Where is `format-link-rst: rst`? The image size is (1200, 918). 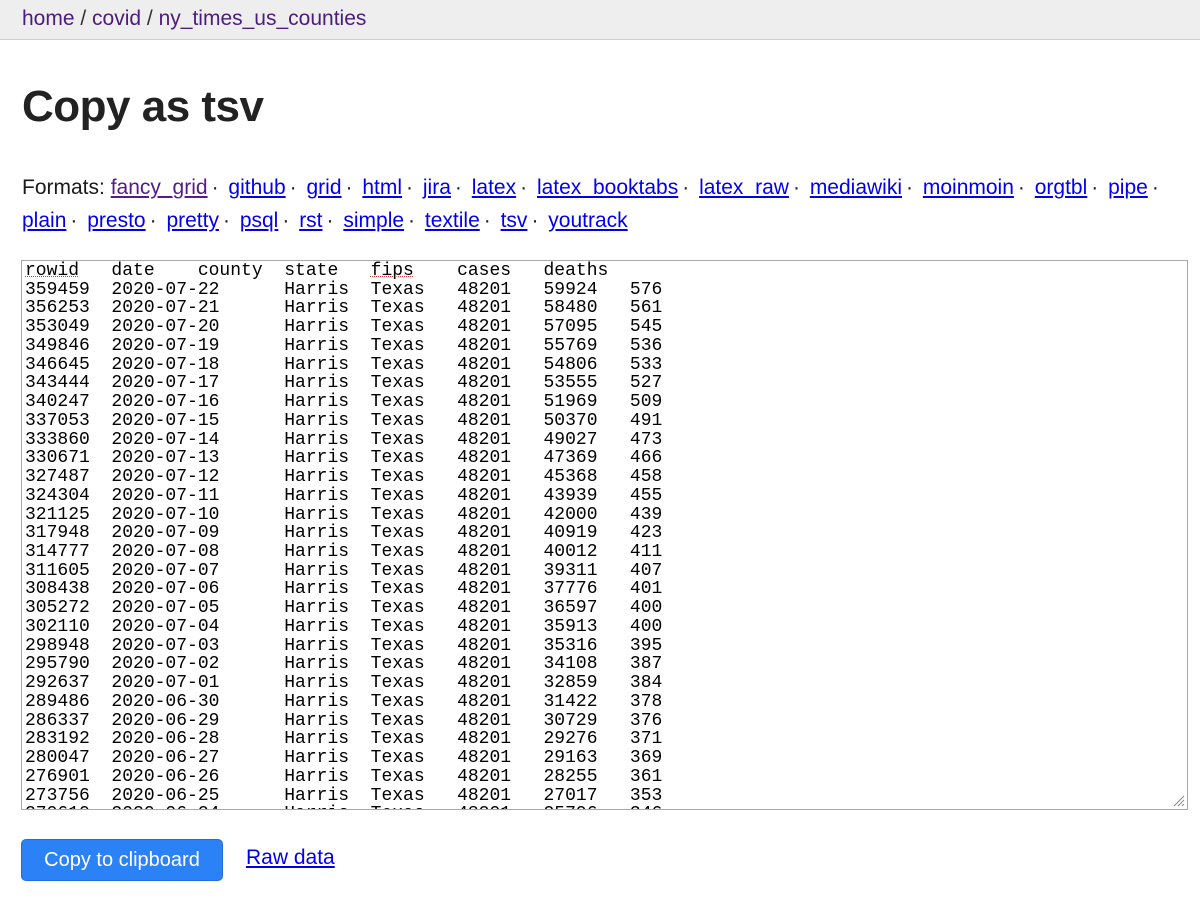 format-link-rst: rst is located at coordinates (310, 220).